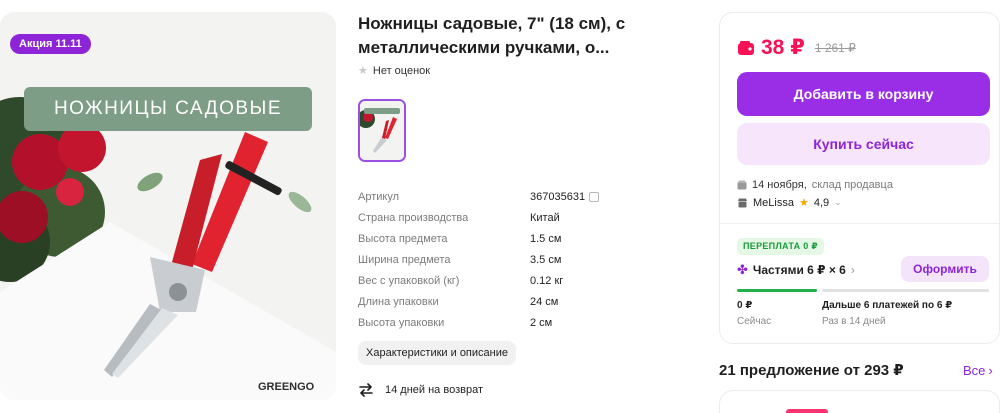 The image size is (1000, 413). Describe the element at coordinates (742, 202) in the screenshot. I see `shop-icon` at that location.